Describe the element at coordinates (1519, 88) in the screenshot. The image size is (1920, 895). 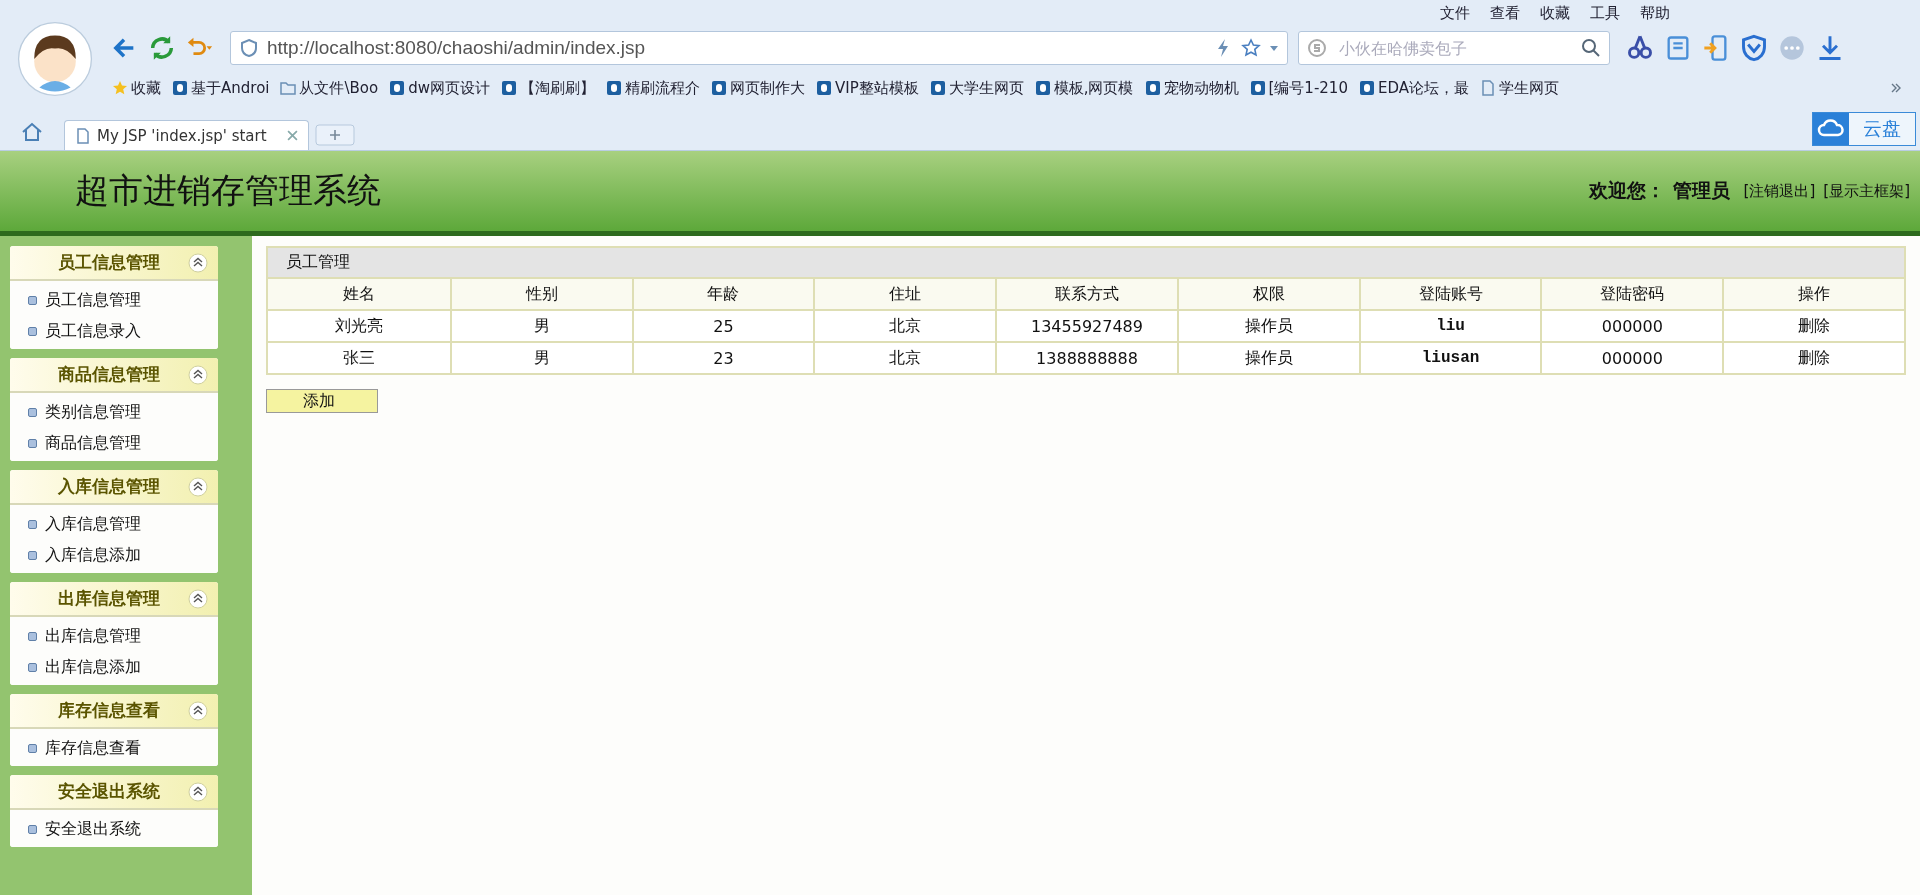
I see `bookmark: 学生网页` at that location.